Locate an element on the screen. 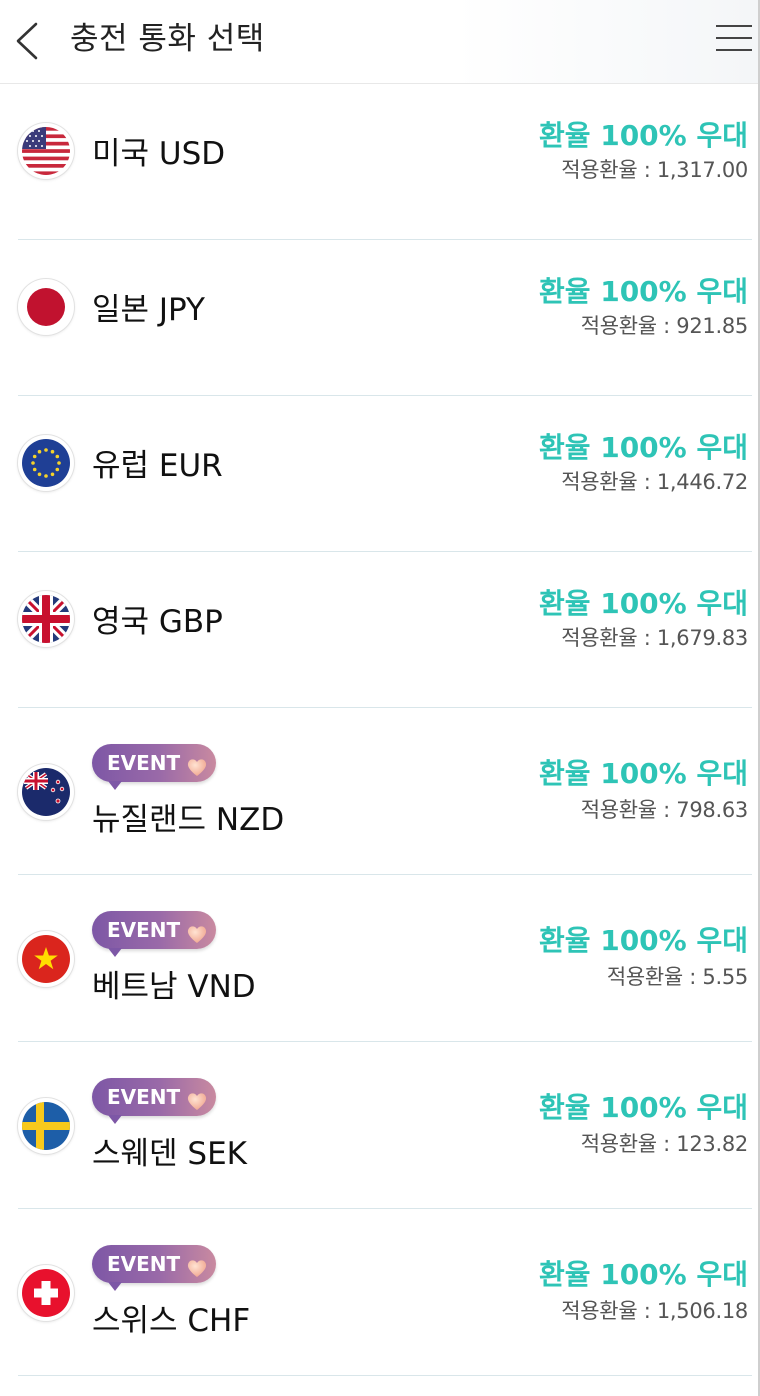 The image size is (760, 1396). currency-name: 뉴질랜드 NZD is located at coordinates (188, 820).